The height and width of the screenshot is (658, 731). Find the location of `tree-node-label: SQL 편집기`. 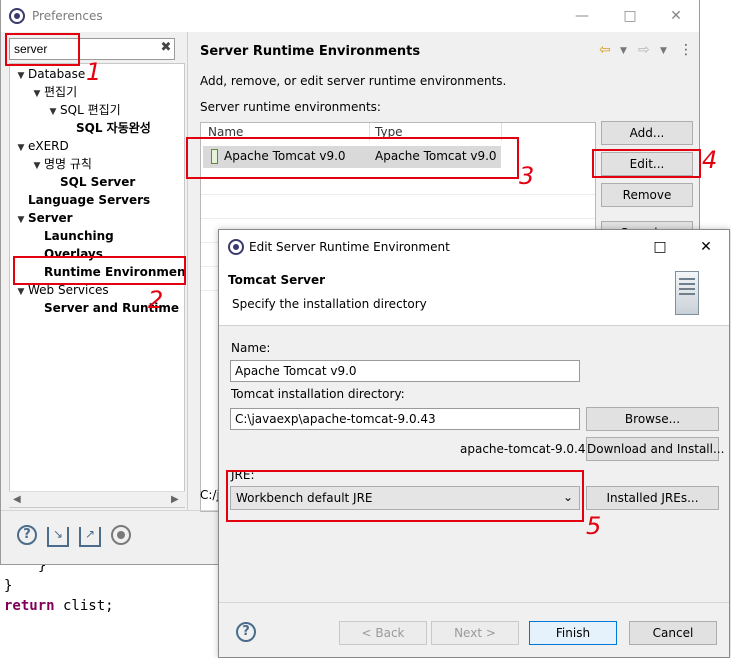

tree-node-label: SQL 편집기 is located at coordinates (90, 110).